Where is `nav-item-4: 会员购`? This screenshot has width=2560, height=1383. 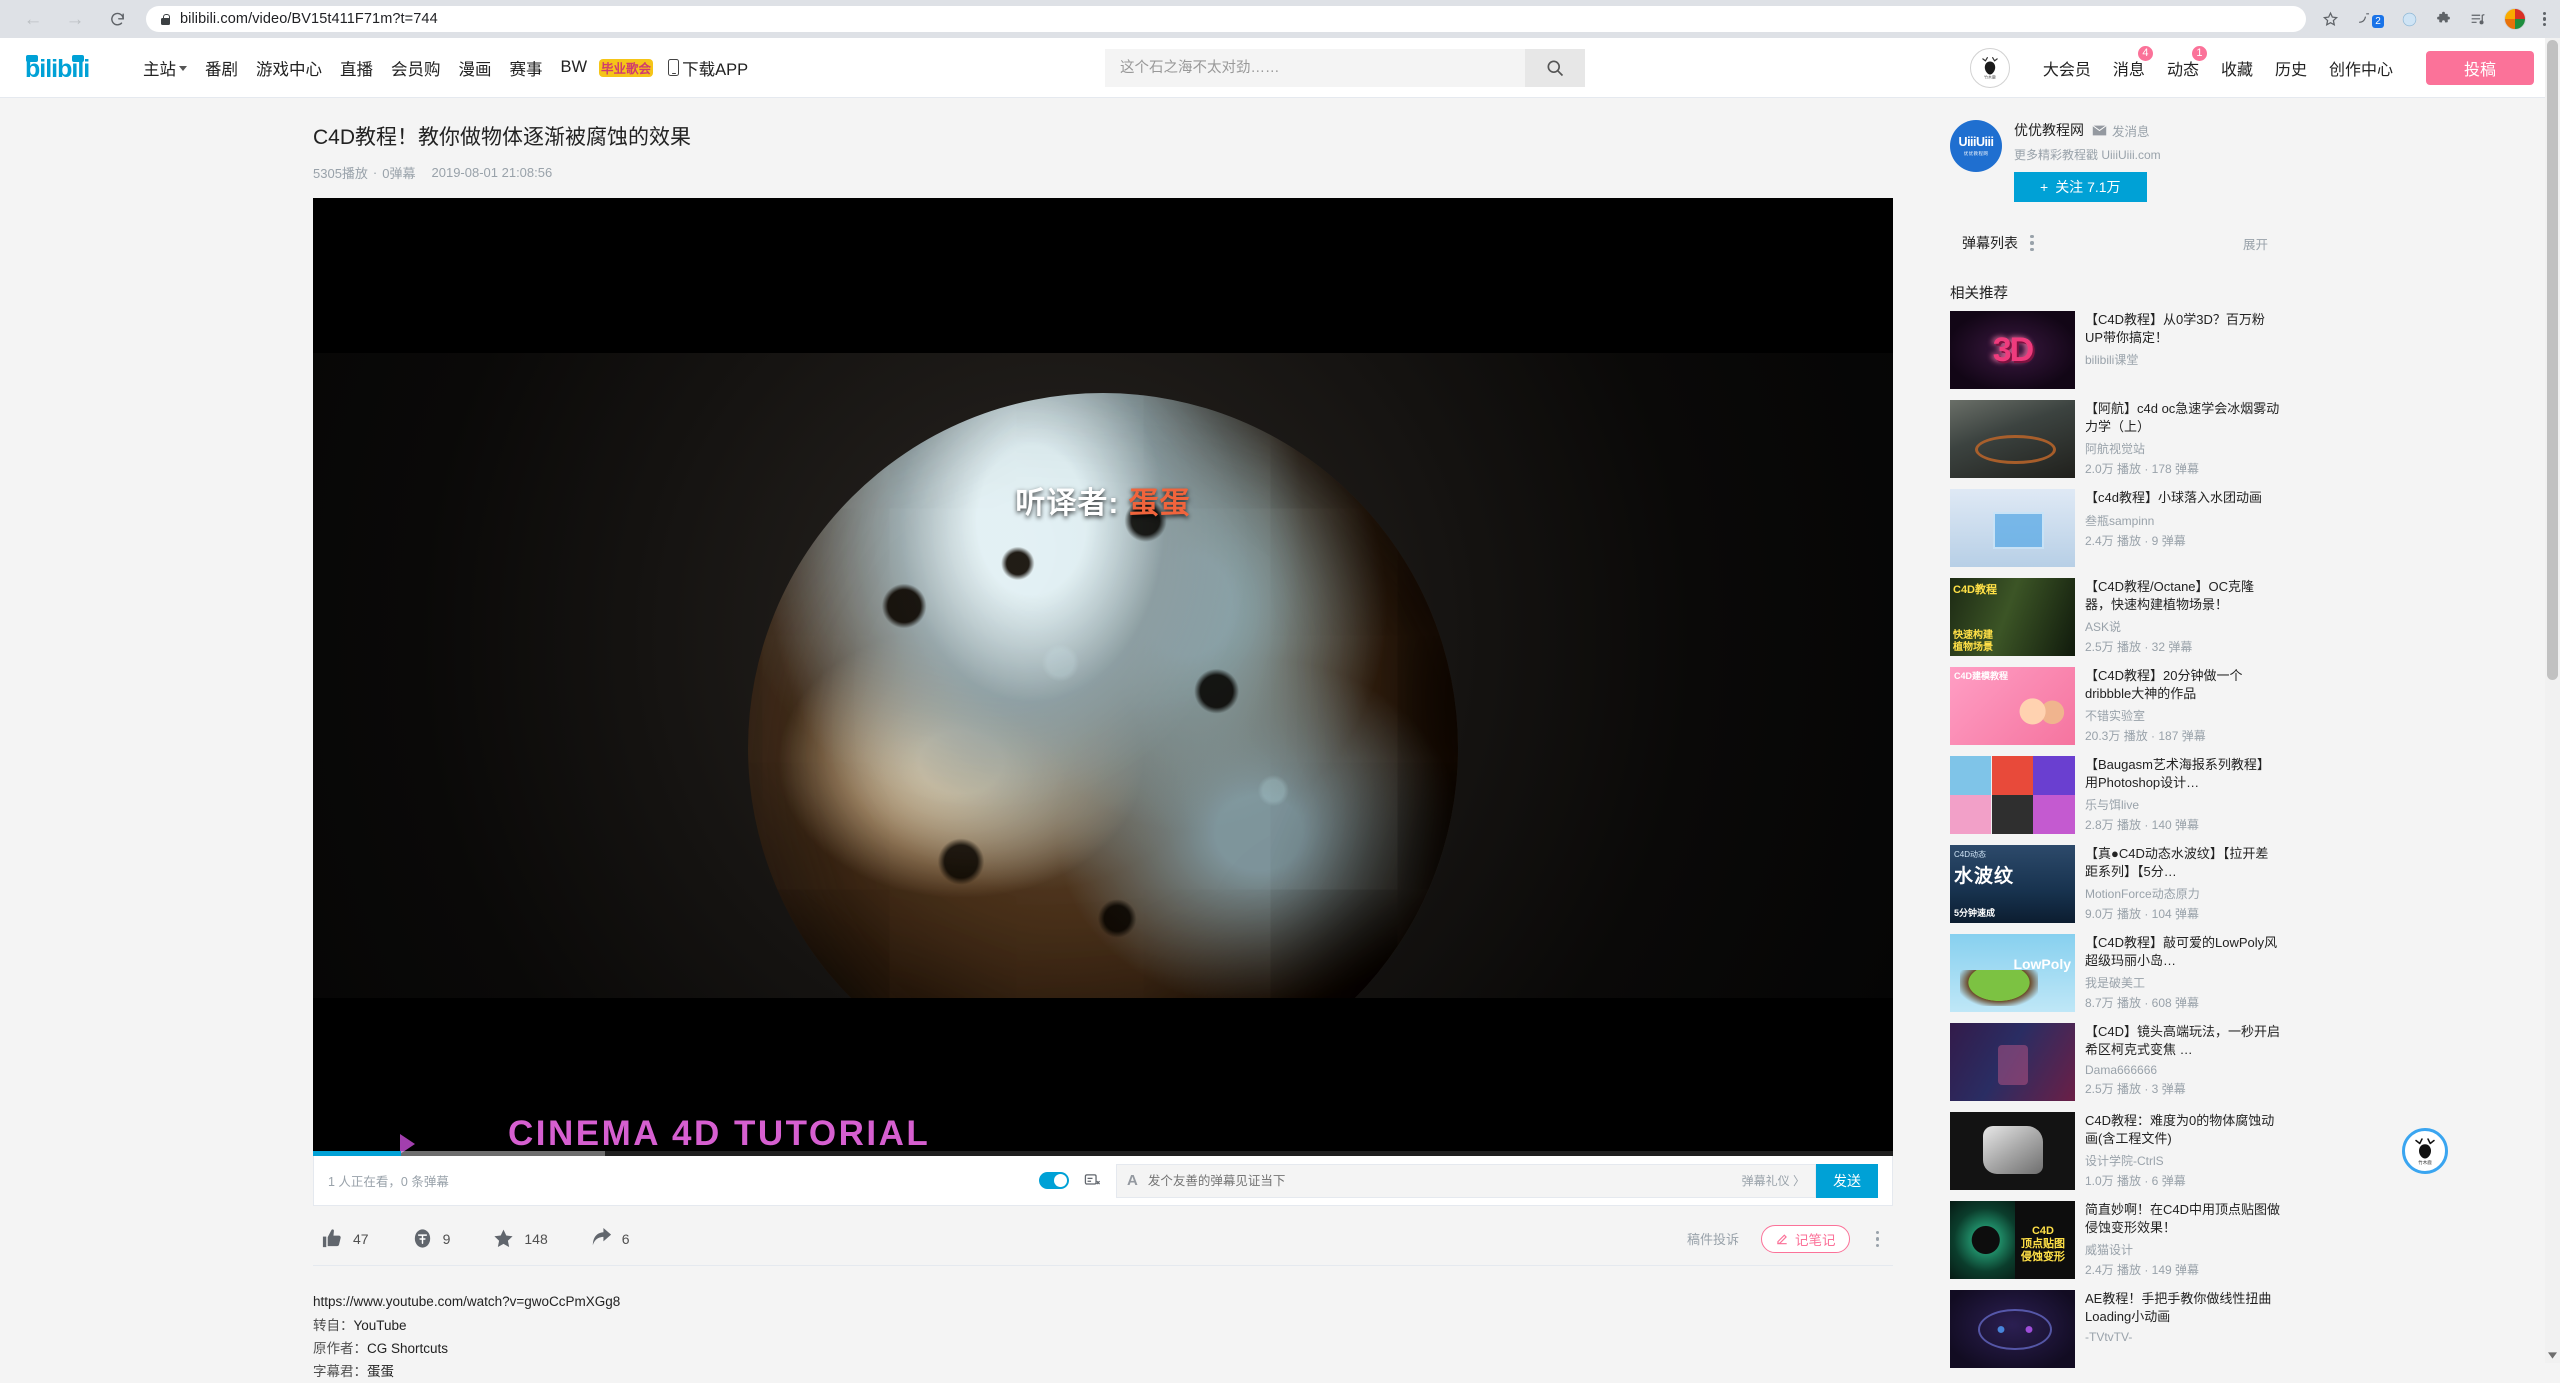 nav-item-4: 会员购 is located at coordinates (416, 68).